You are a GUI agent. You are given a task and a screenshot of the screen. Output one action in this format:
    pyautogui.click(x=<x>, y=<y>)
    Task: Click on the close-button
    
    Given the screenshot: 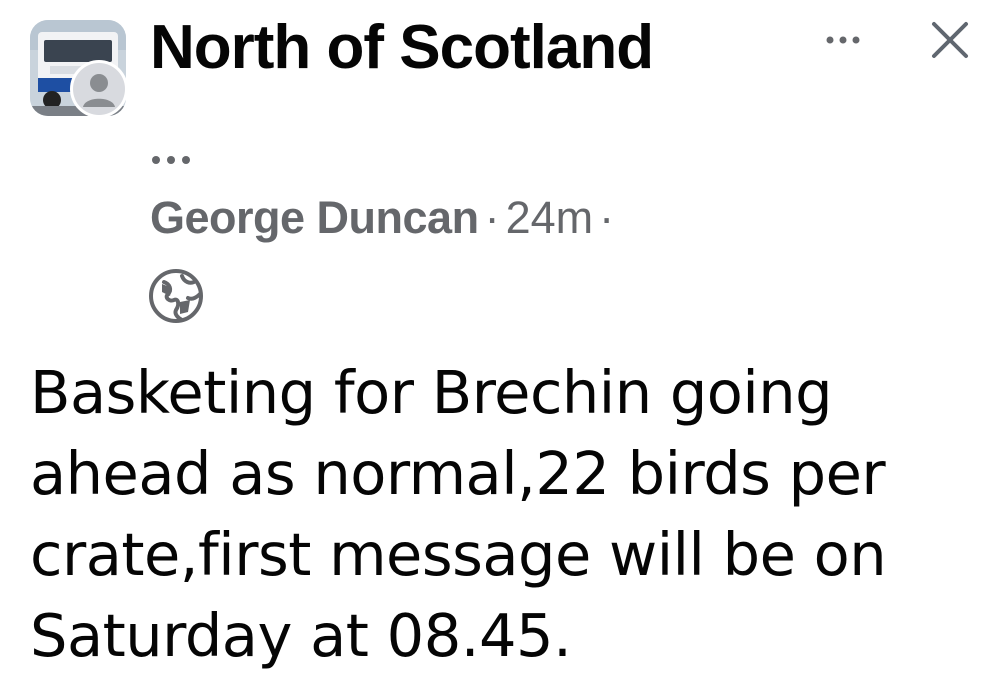 What is the action you would take?
    pyautogui.click(x=950, y=40)
    